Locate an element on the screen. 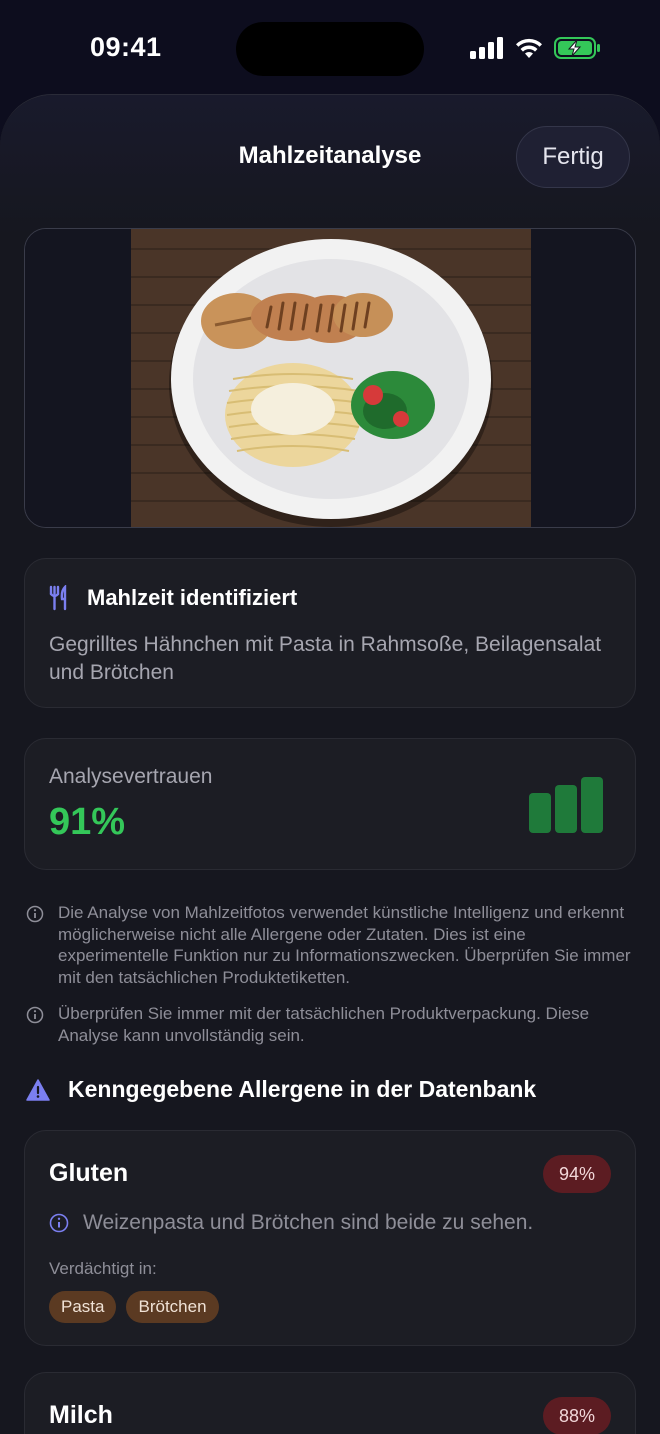 This screenshot has width=660, height=1434. meal-title: Mahlzeit identifiziert is located at coordinates (192, 597).